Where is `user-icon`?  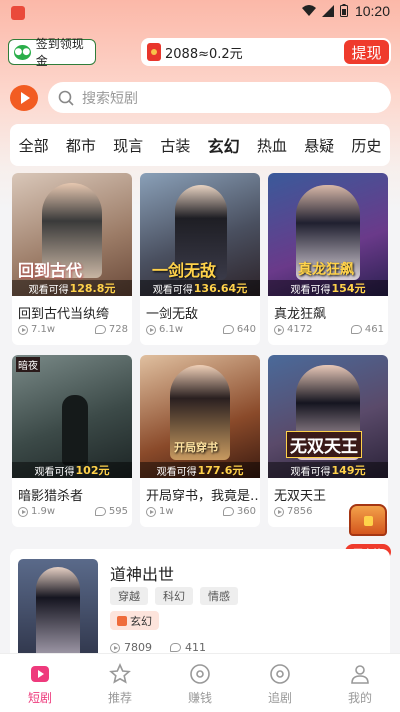
user-icon is located at coordinates (360, 674).